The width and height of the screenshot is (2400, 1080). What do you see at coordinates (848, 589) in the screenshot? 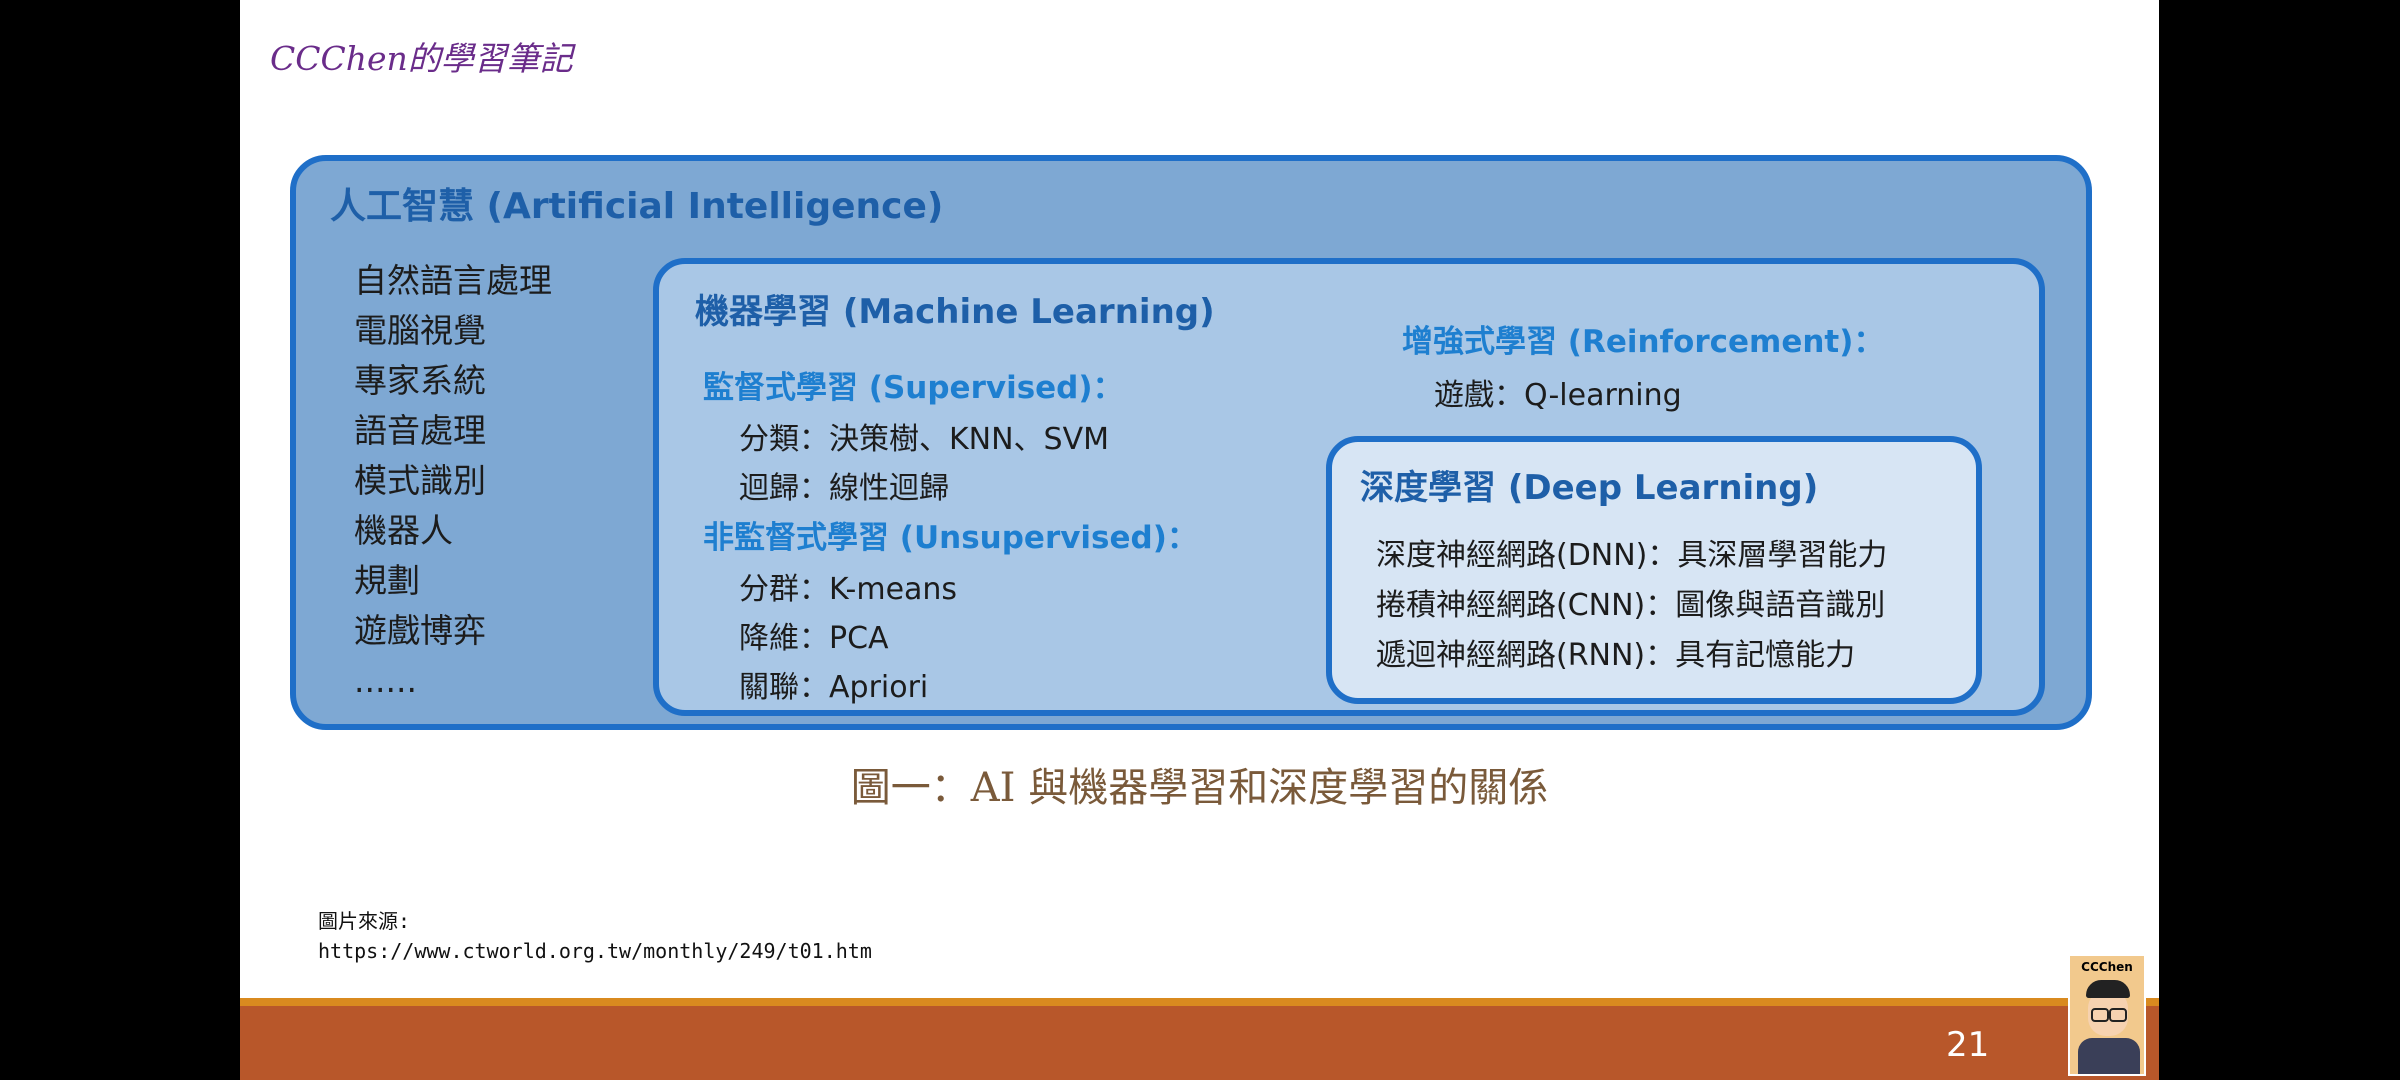
I see `unsupervised-item: 分群：K-means` at bounding box center [848, 589].